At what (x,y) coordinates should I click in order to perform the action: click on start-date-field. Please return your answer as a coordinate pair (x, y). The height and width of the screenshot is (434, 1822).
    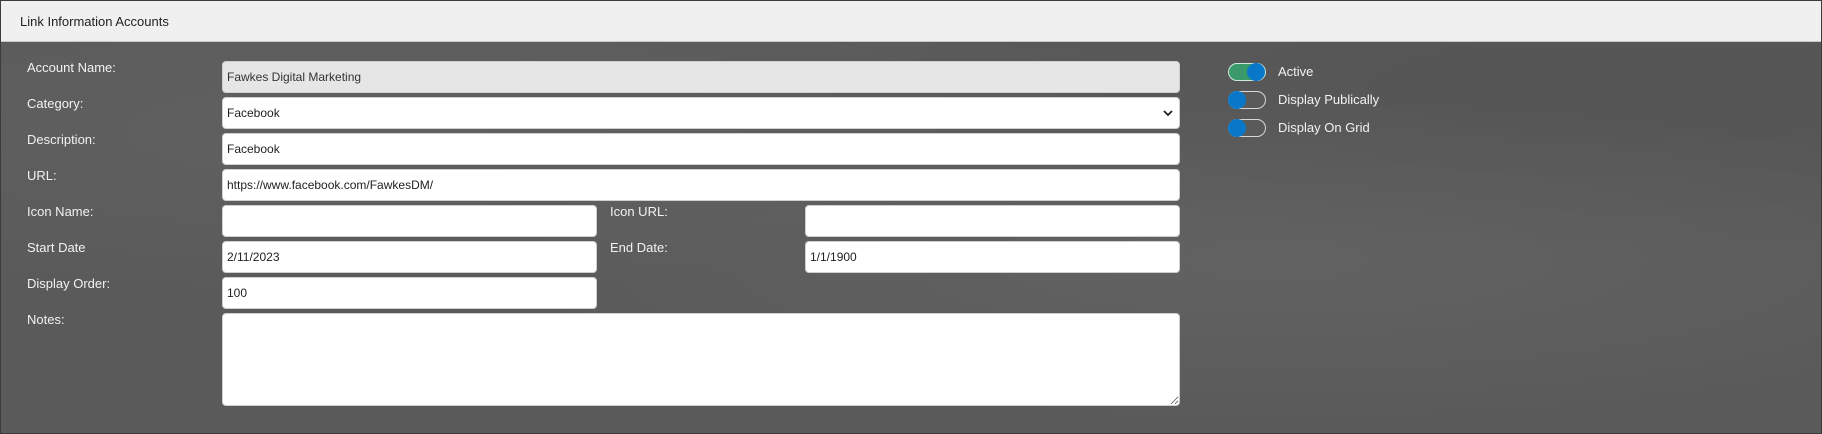
    Looking at the image, I should click on (409, 257).